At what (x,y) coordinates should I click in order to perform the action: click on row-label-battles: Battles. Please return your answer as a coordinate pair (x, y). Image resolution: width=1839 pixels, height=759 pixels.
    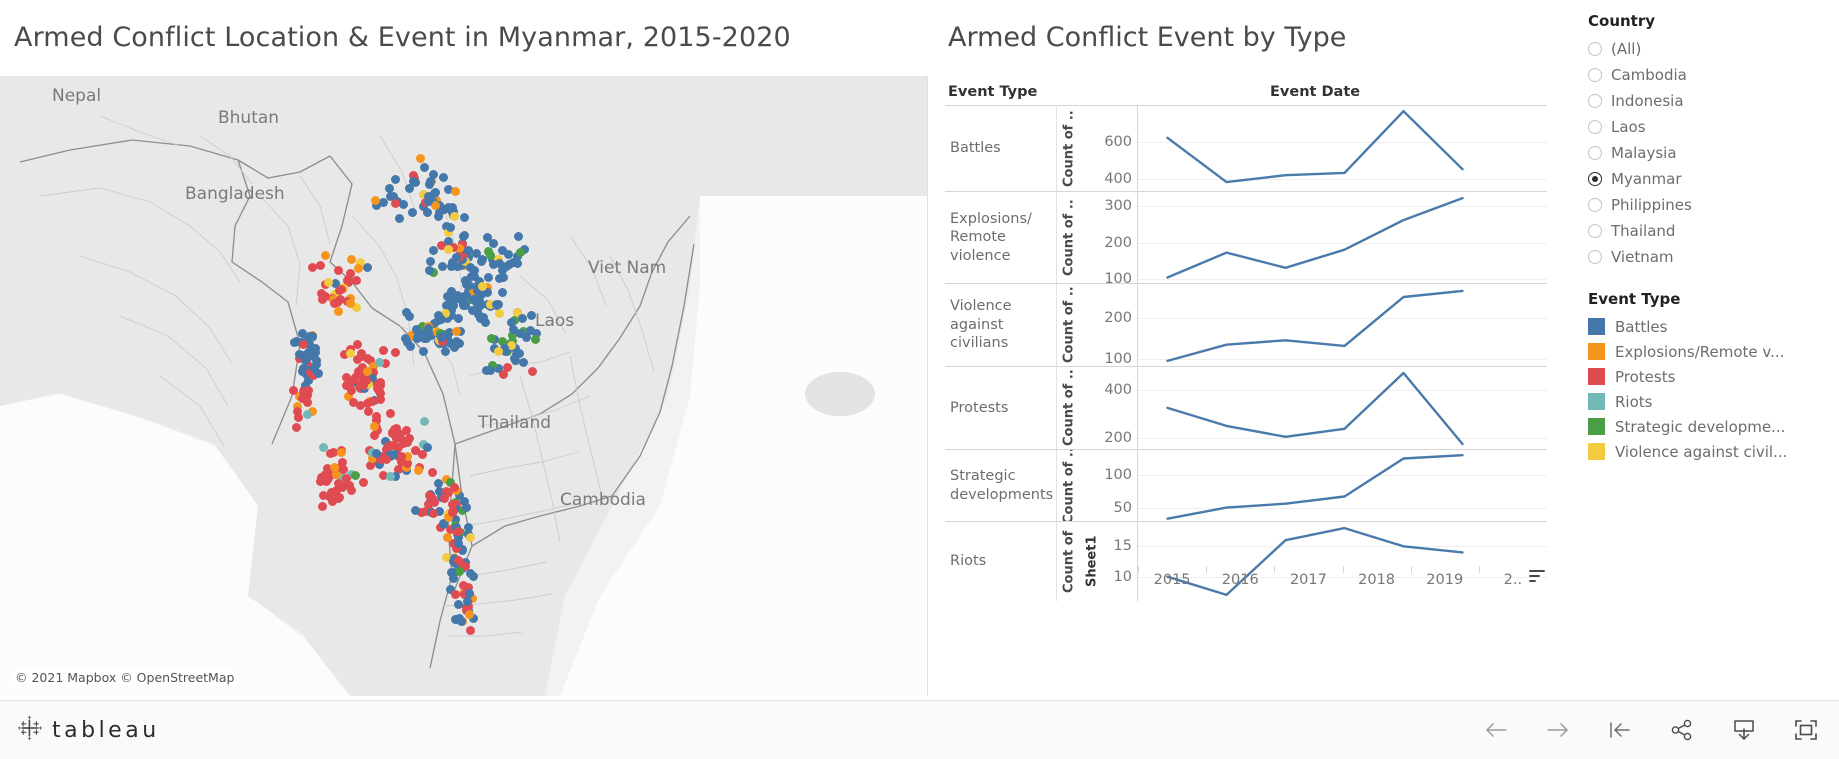
    Looking at the image, I should click on (1001, 148).